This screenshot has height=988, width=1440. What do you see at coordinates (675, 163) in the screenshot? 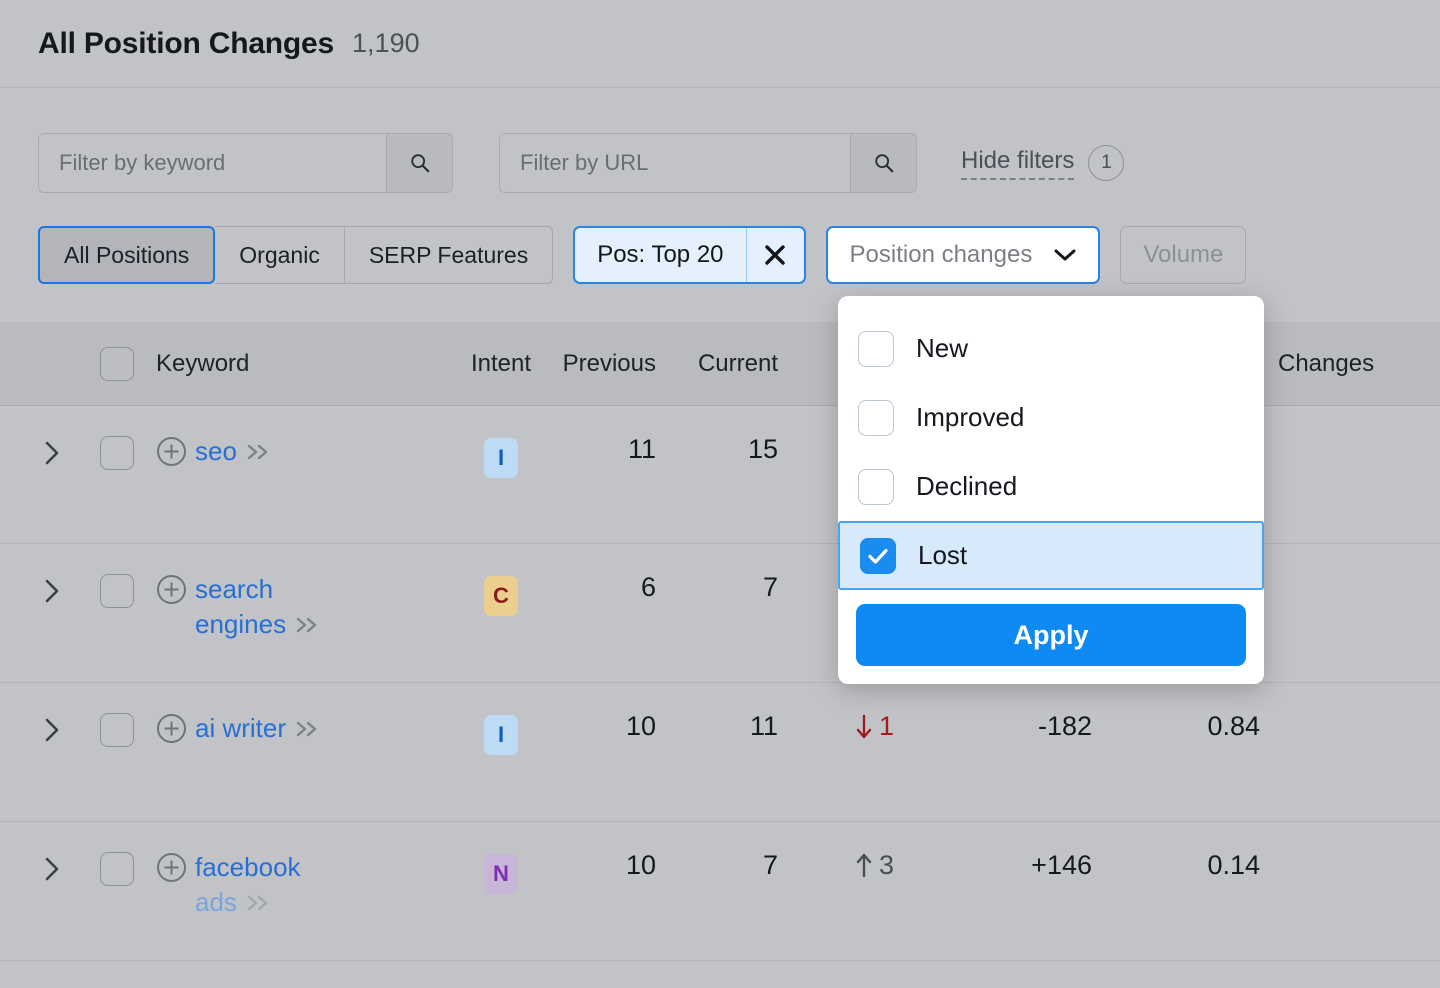
I see `url-filter-input` at bounding box center [675, 163].